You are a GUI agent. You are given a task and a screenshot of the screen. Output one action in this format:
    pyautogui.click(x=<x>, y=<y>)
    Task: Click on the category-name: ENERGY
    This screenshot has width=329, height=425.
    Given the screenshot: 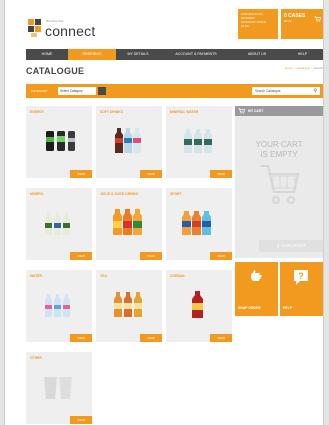 What is the action you would take?
    pyautogui.click(x=37, y=112)
    